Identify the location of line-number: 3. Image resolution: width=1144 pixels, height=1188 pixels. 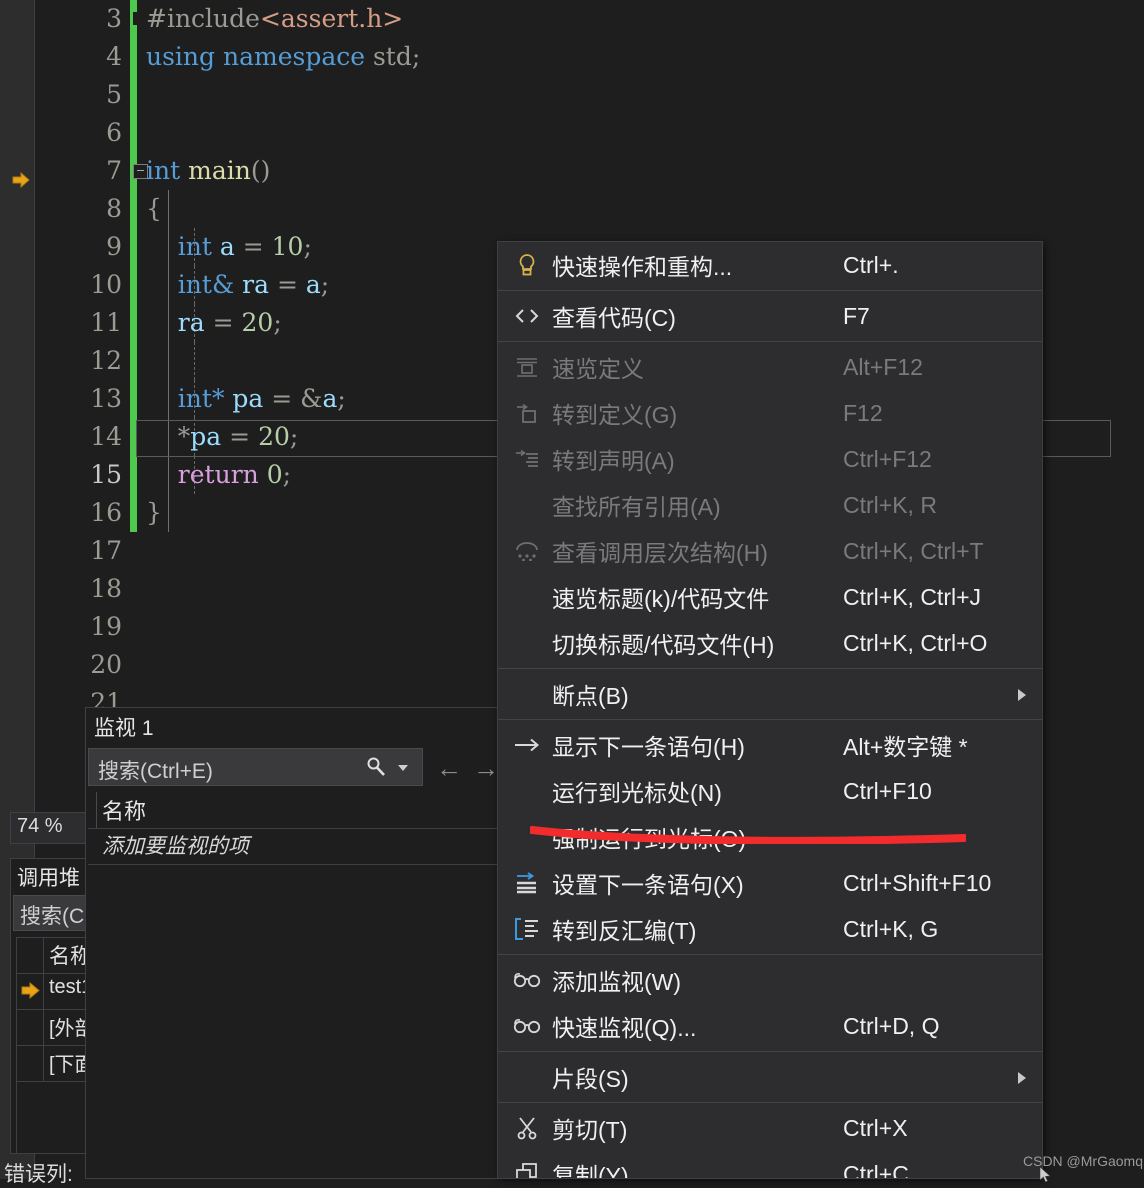
(114, 18).